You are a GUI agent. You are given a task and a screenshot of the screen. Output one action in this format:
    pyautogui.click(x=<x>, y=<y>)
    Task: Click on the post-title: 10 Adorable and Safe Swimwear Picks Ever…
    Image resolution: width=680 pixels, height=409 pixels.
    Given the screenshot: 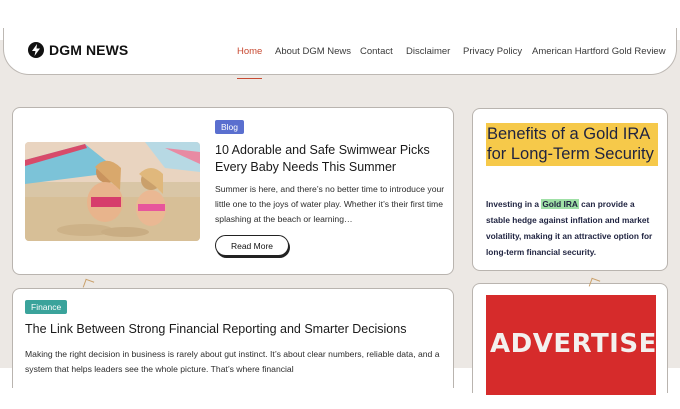 What is the action you would take?
    pyautogui.click(x=330, y=159)
    